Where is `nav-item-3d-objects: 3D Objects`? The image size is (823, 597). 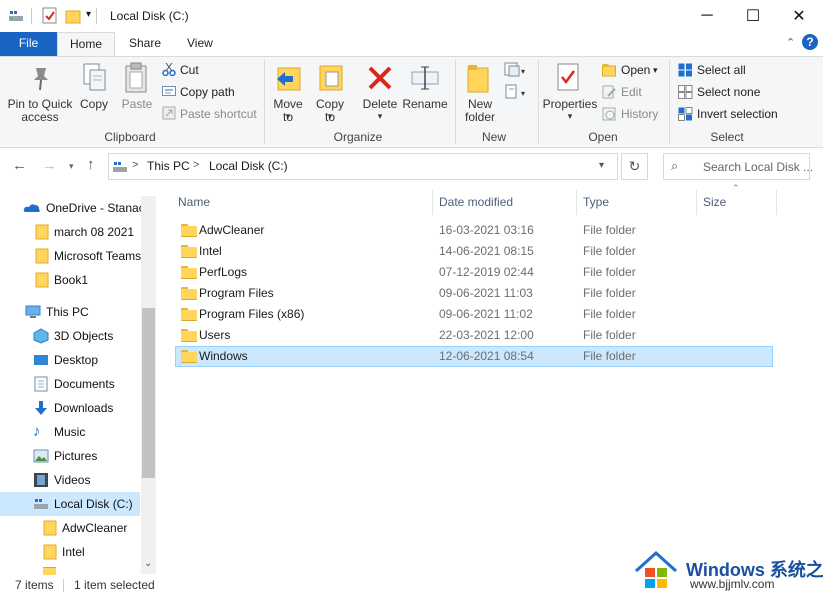
nav-item-3d-objects: 3D Objects is located at coordinates (70, 336).